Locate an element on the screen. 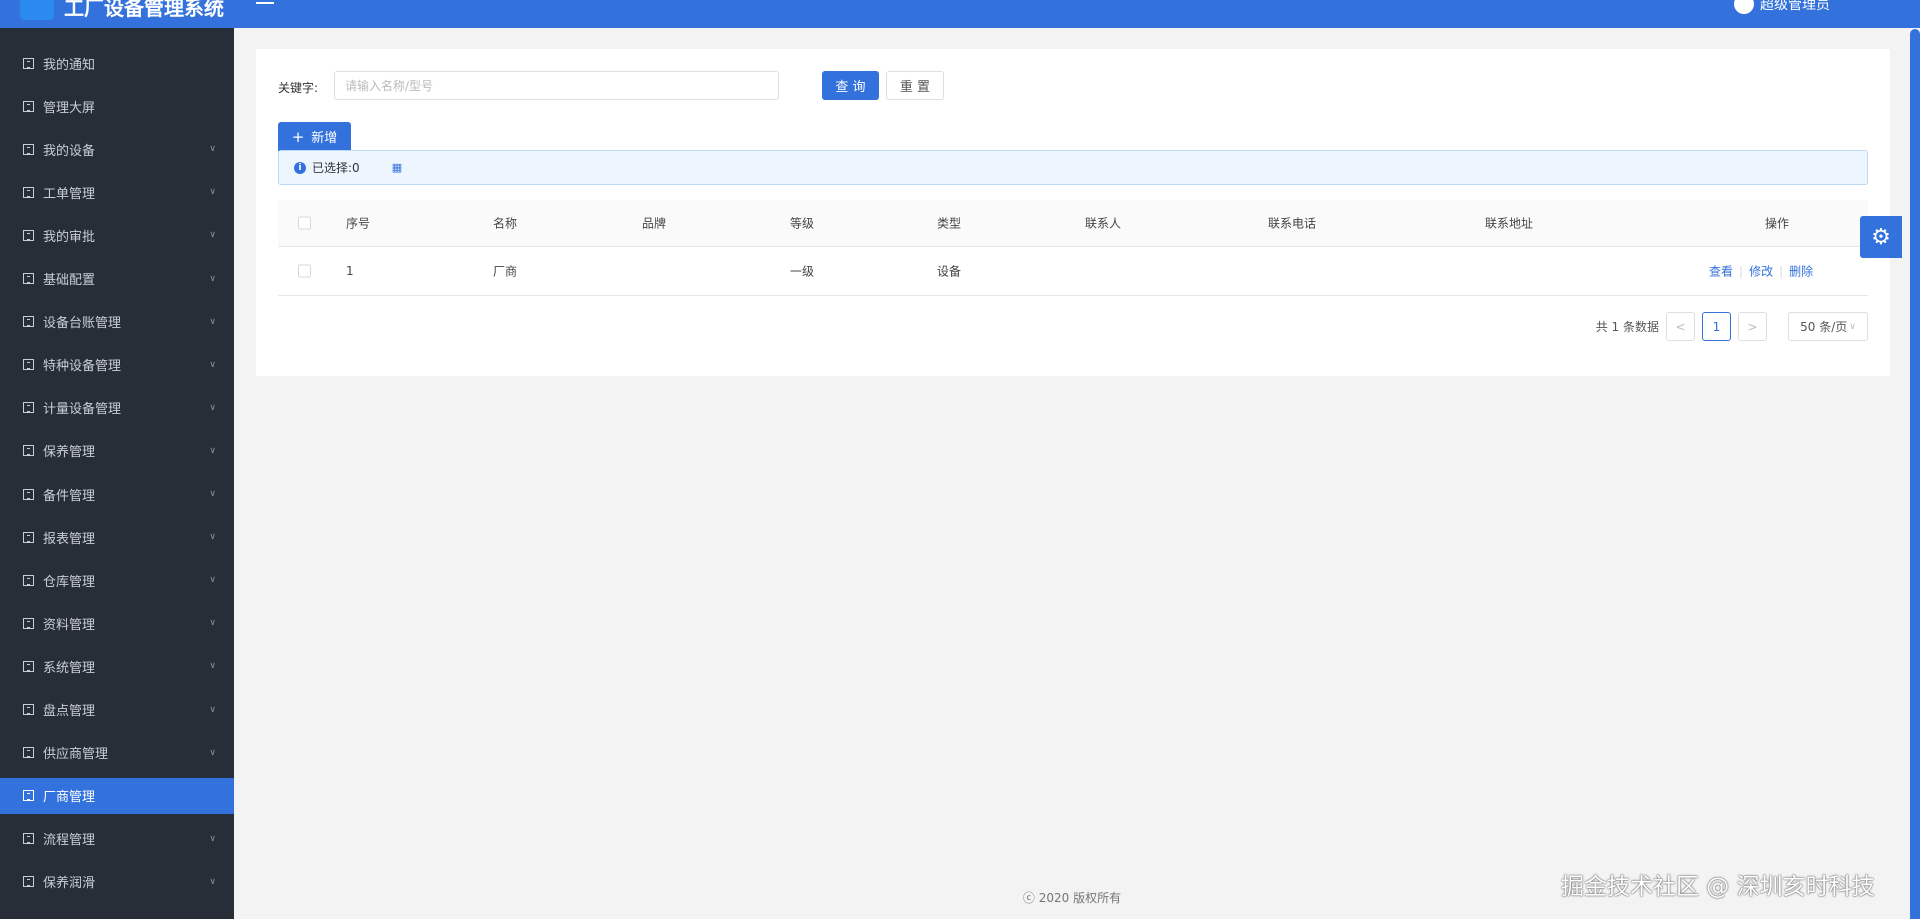  sidebar-item: 计量设备管理 ∨ is located at coordinates (117, 408).